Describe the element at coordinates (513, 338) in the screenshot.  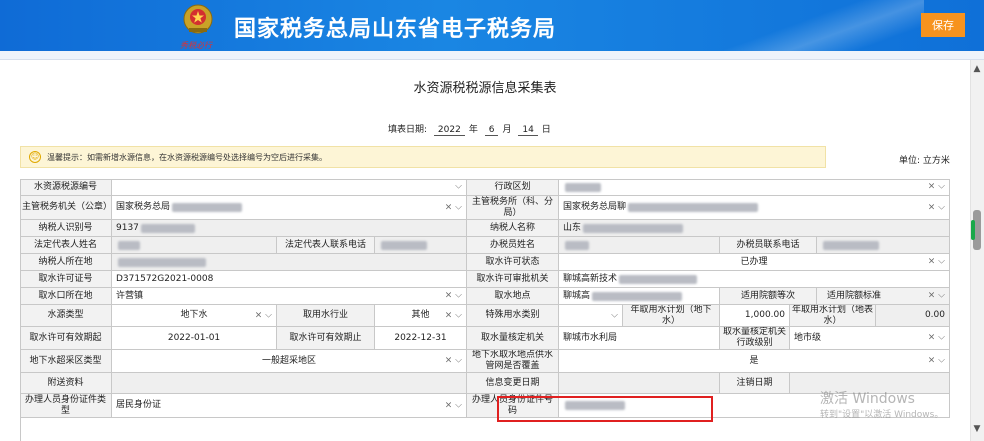
I see `label-volume-authority: 取水量核定机关` at that location.